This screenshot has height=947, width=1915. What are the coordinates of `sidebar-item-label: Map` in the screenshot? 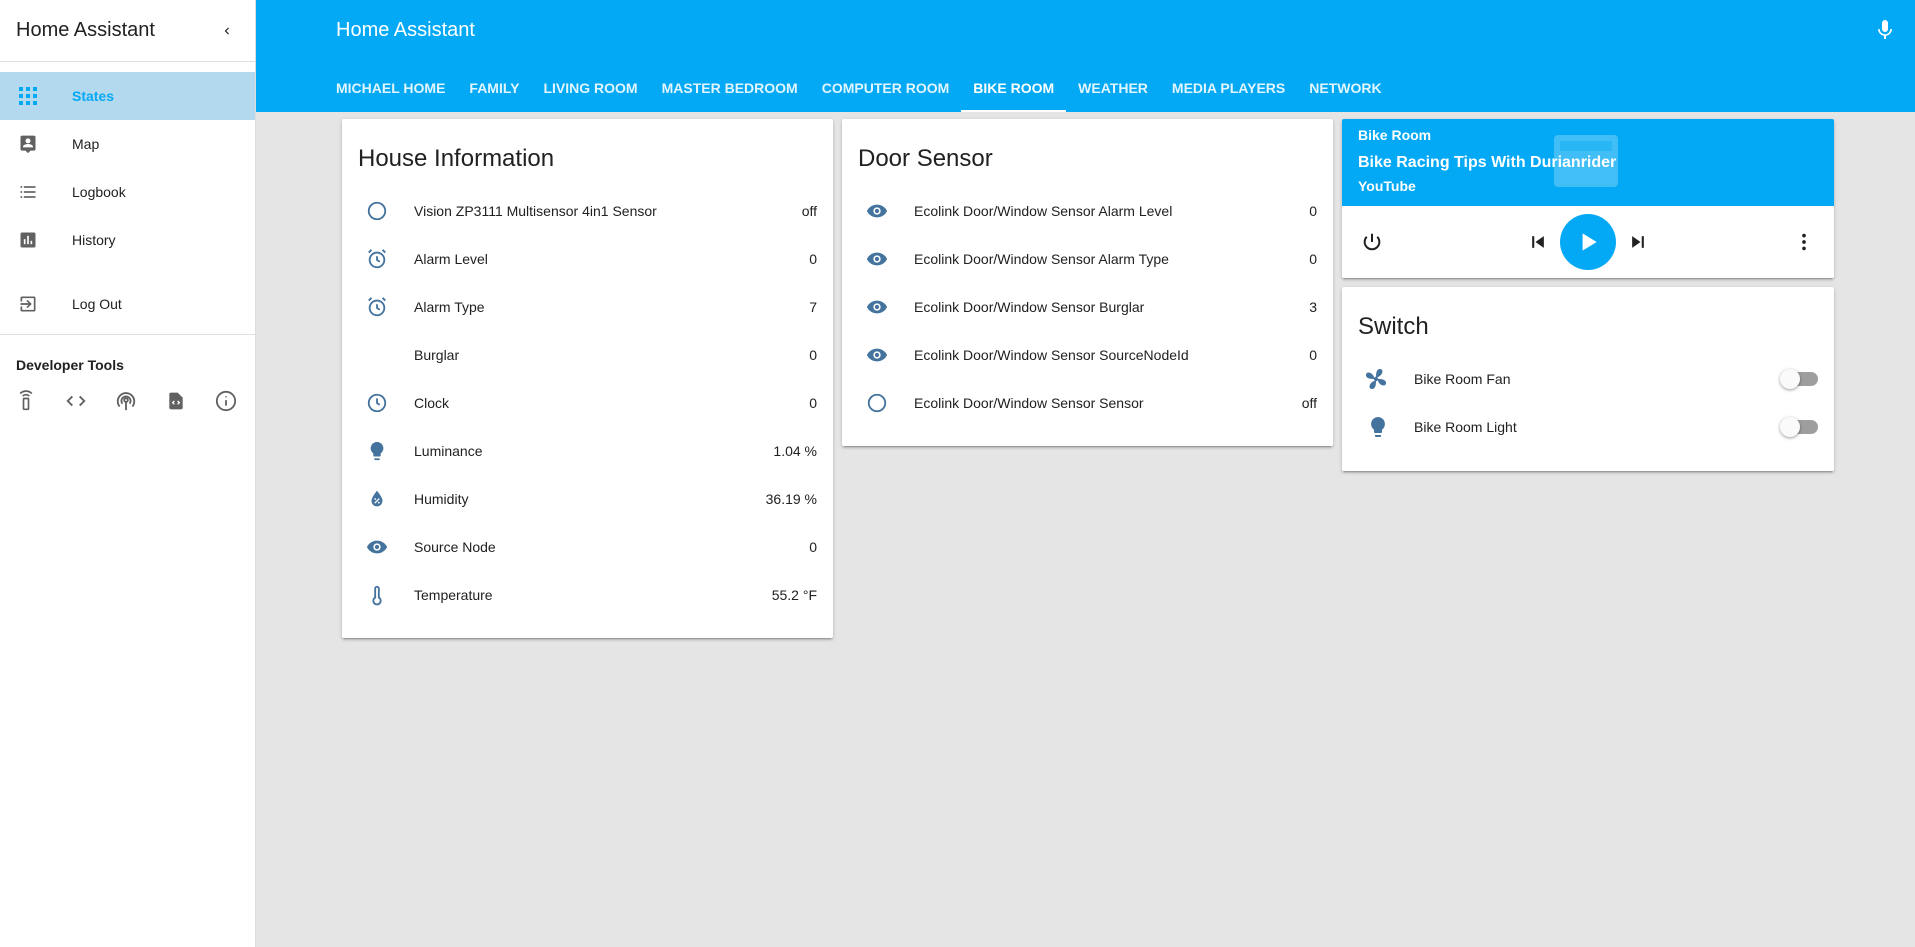 It's located at (86, 144).